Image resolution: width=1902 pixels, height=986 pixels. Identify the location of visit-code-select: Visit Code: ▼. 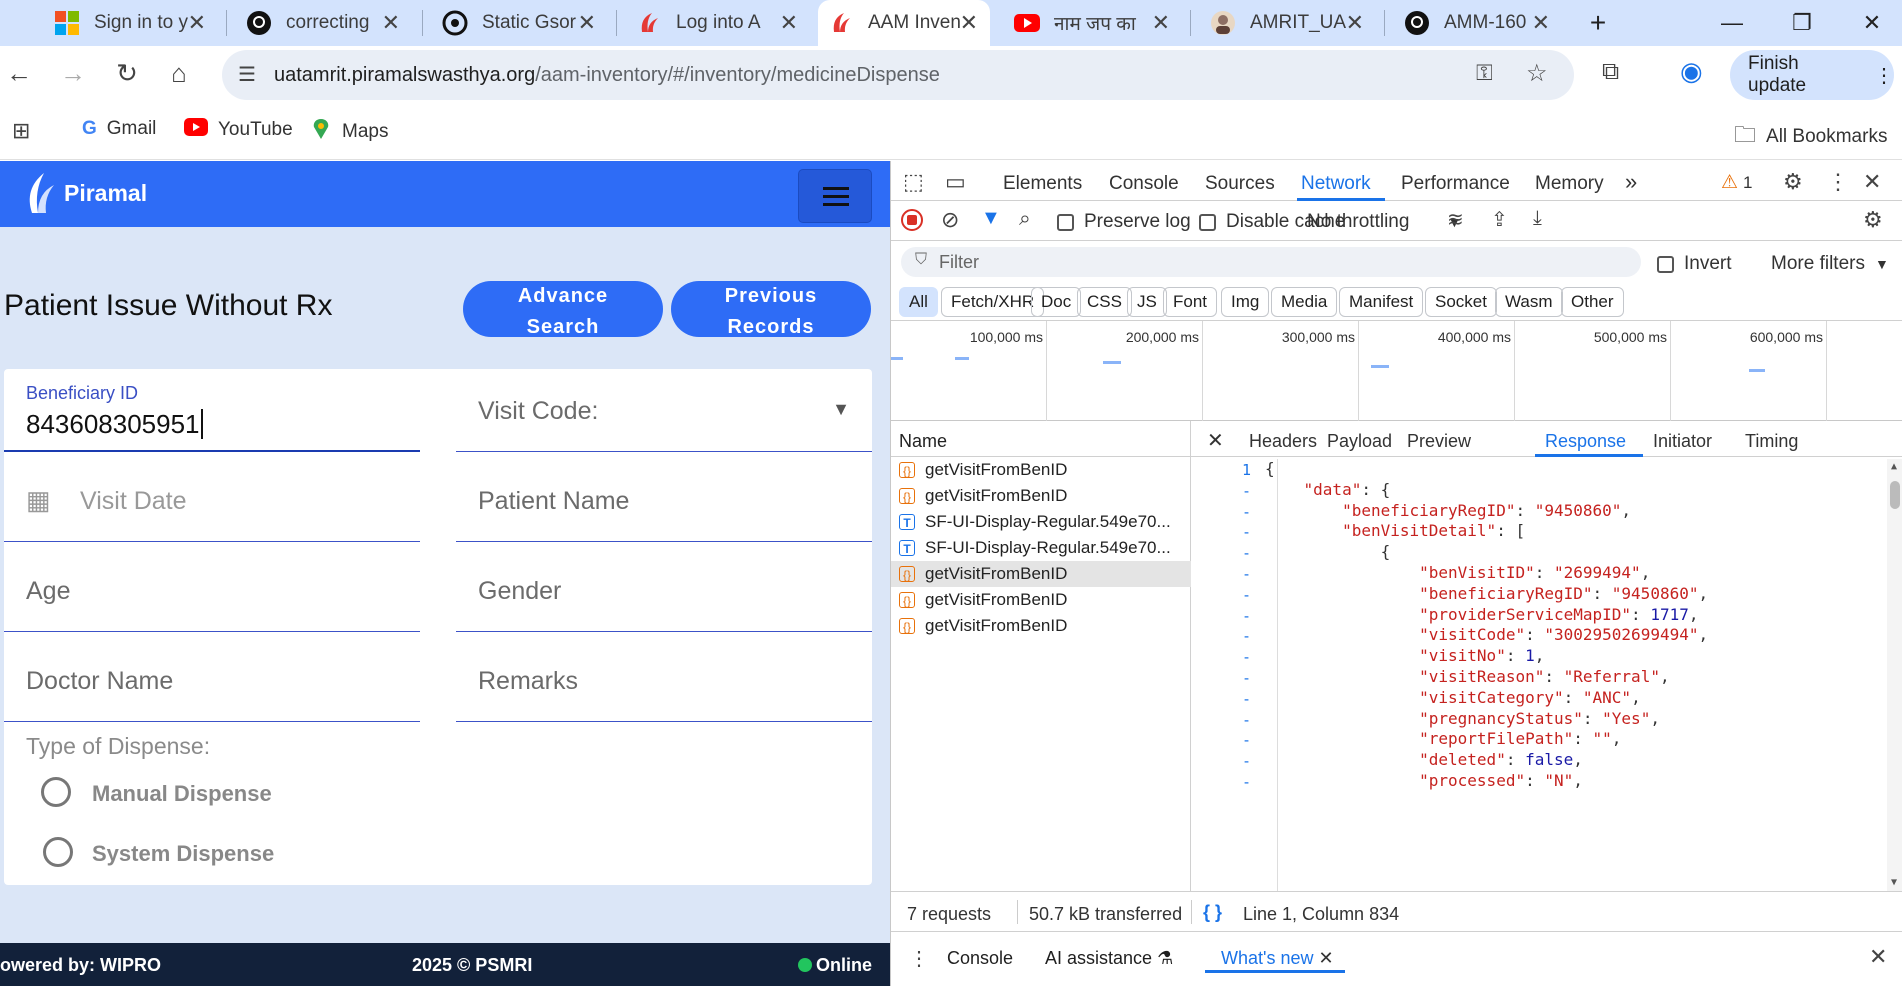
(664, 410).